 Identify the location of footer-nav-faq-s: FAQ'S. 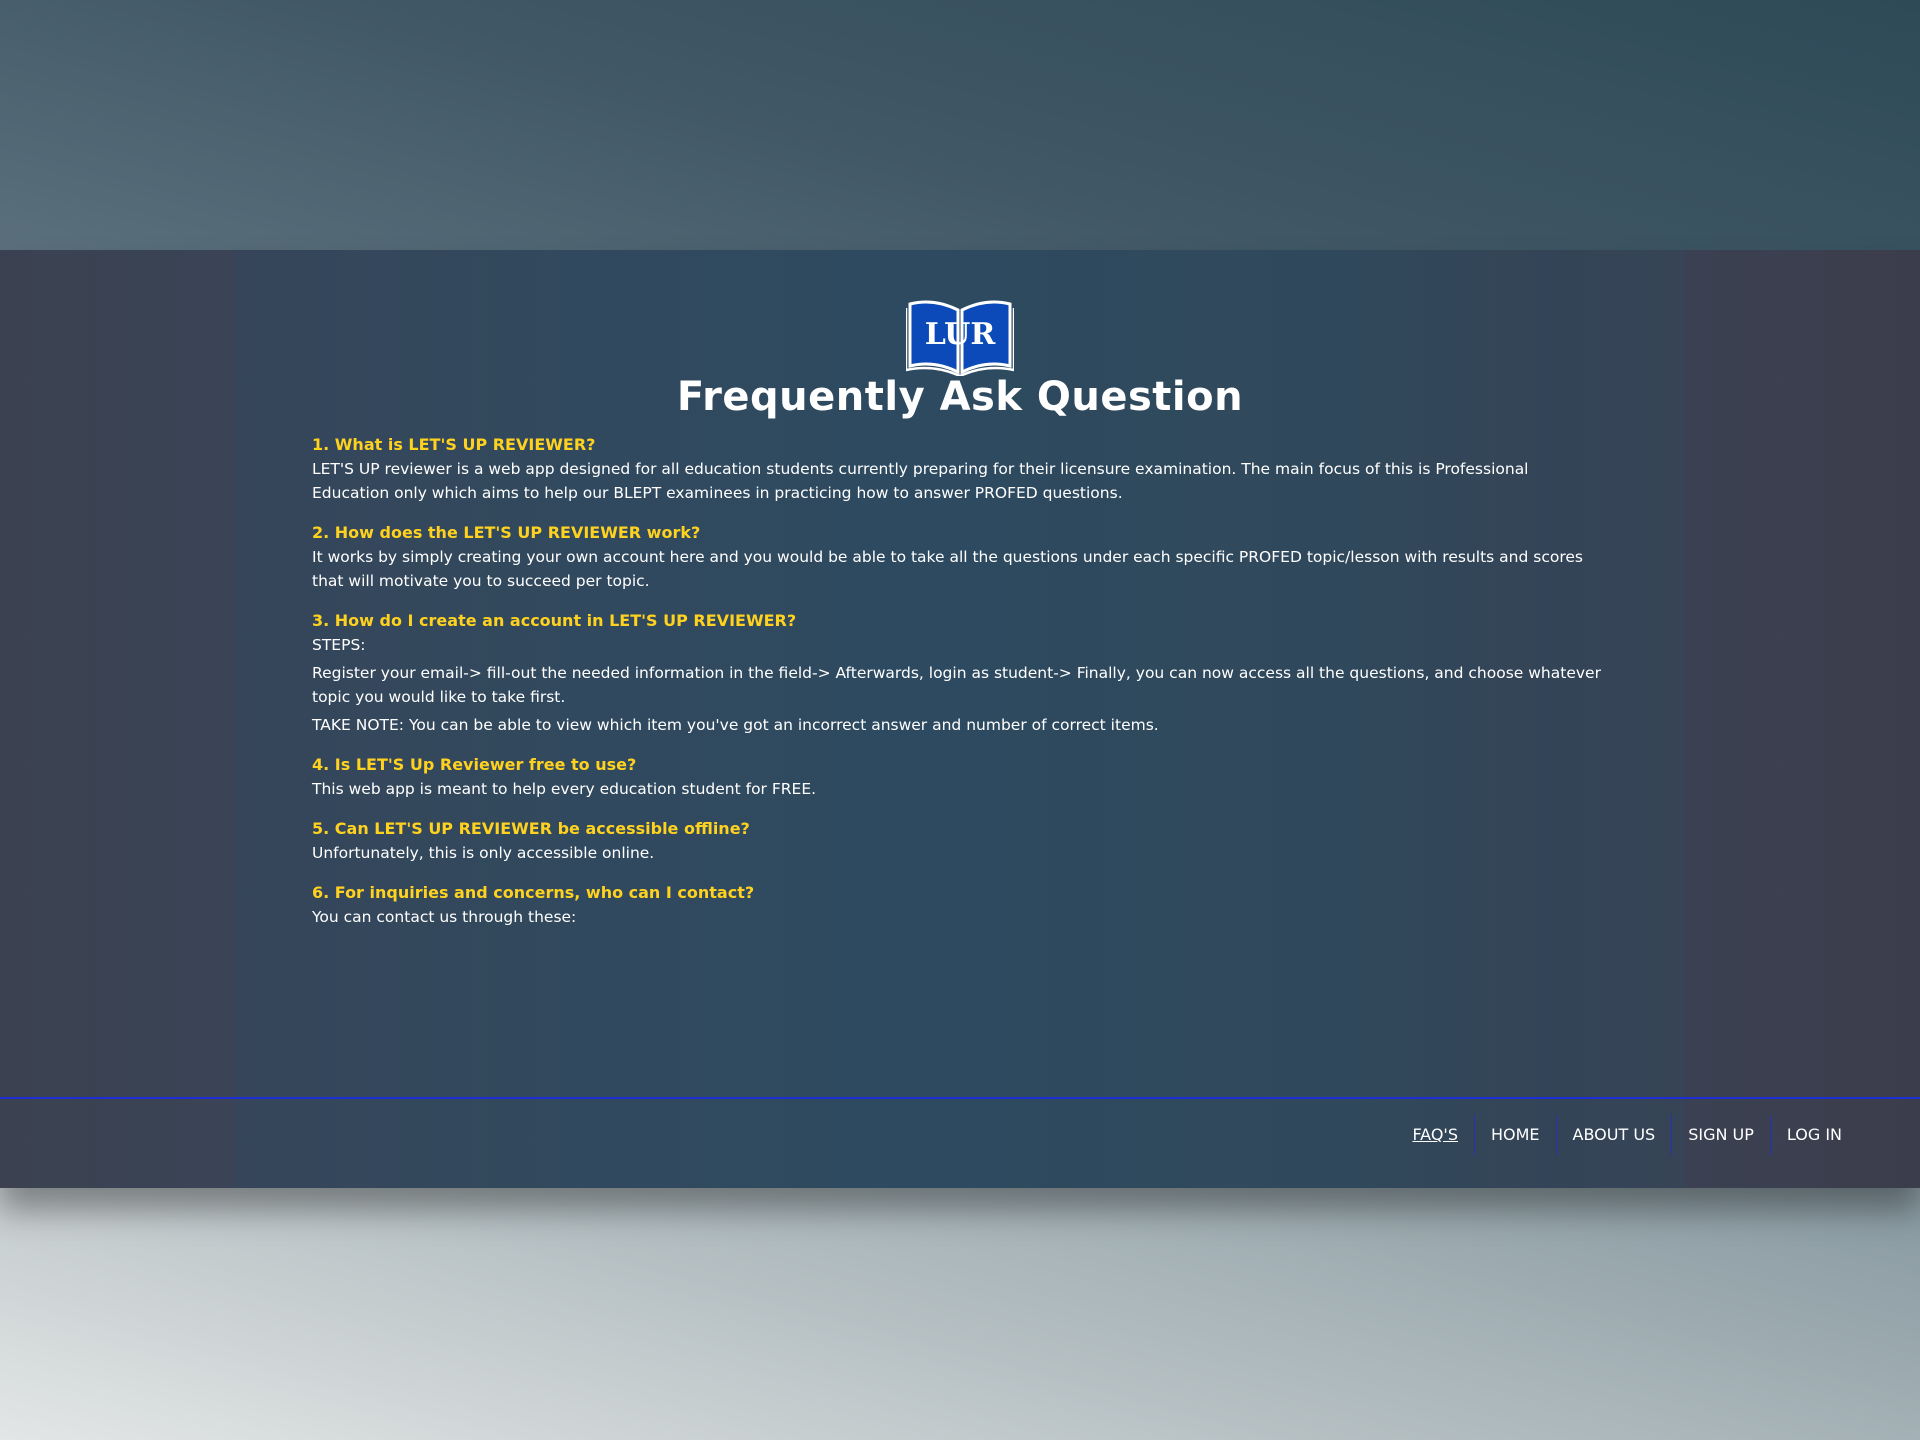
(1435, 1135).